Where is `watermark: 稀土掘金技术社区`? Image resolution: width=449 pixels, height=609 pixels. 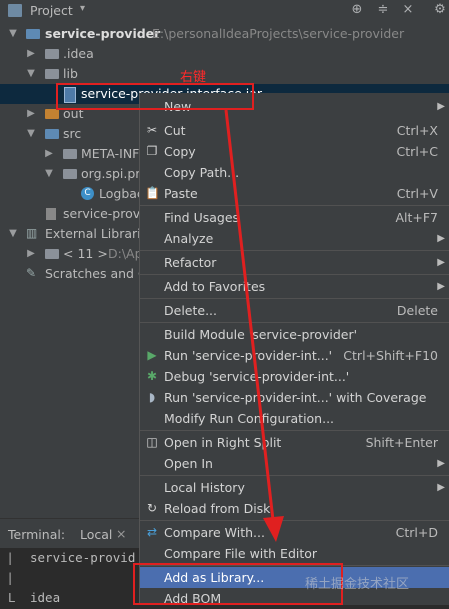 watermark: 稀土掘金技术社区 is located at coordinates (357, 584).